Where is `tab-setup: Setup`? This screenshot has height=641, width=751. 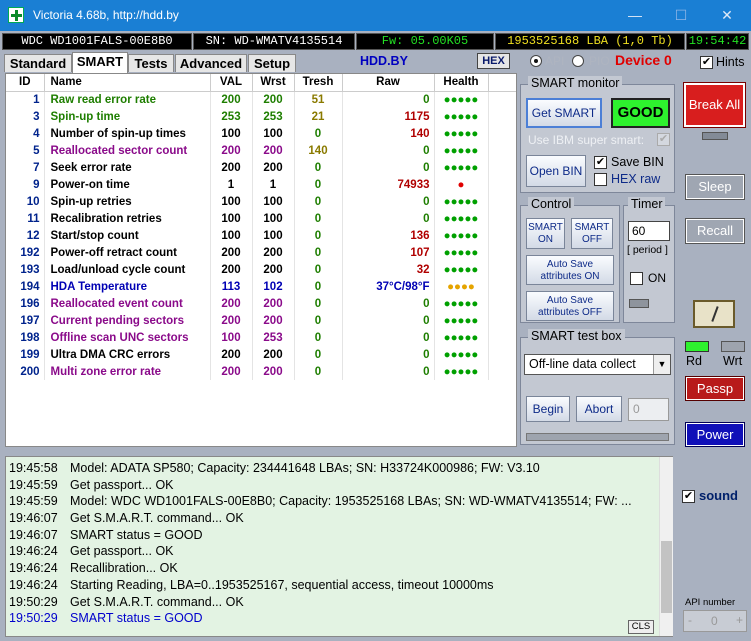
tab-setup: Setup is located at coordinates (272, 63).